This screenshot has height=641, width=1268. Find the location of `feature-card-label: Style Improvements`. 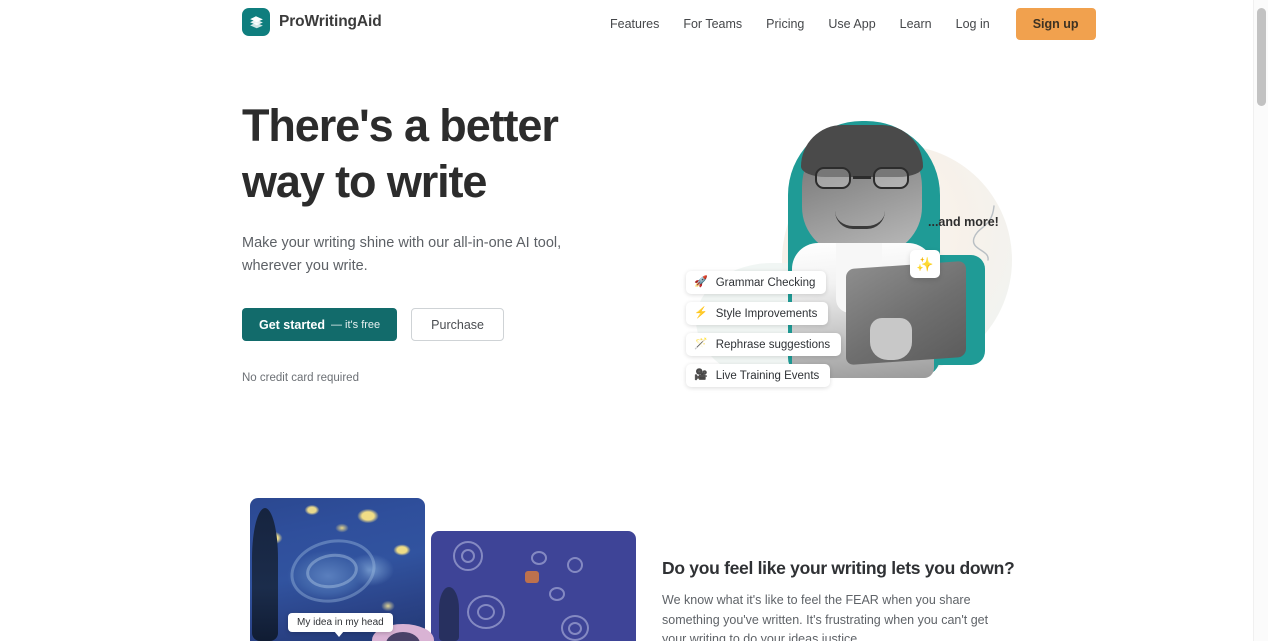

feature-card-label: Style Improvements is located at coordinates (766, 313).